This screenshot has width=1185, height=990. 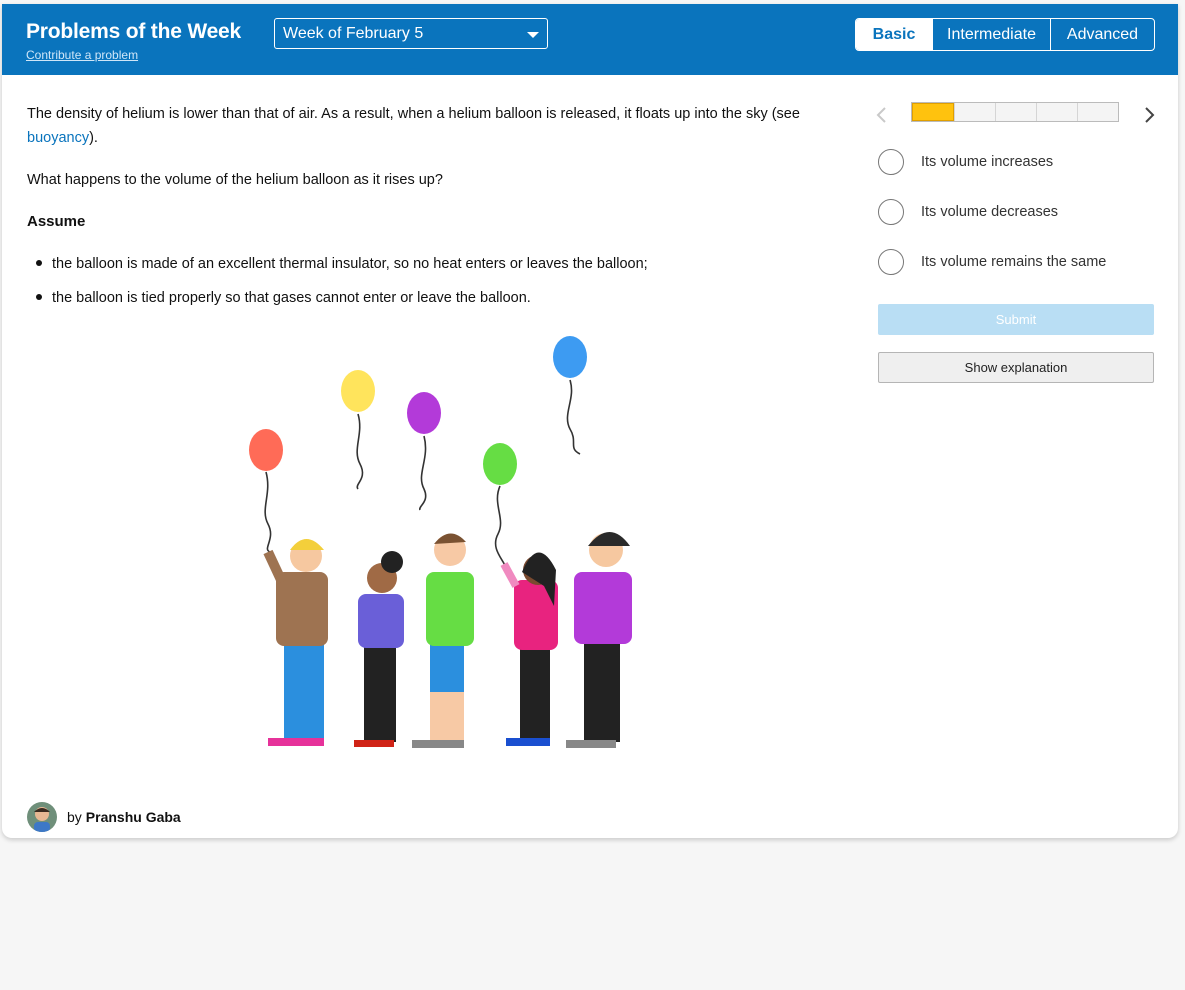 What do you see at coordinates (93, 138) in the screenshot?
I see `intro-text-end: ).` at bounding box center [93, 138].